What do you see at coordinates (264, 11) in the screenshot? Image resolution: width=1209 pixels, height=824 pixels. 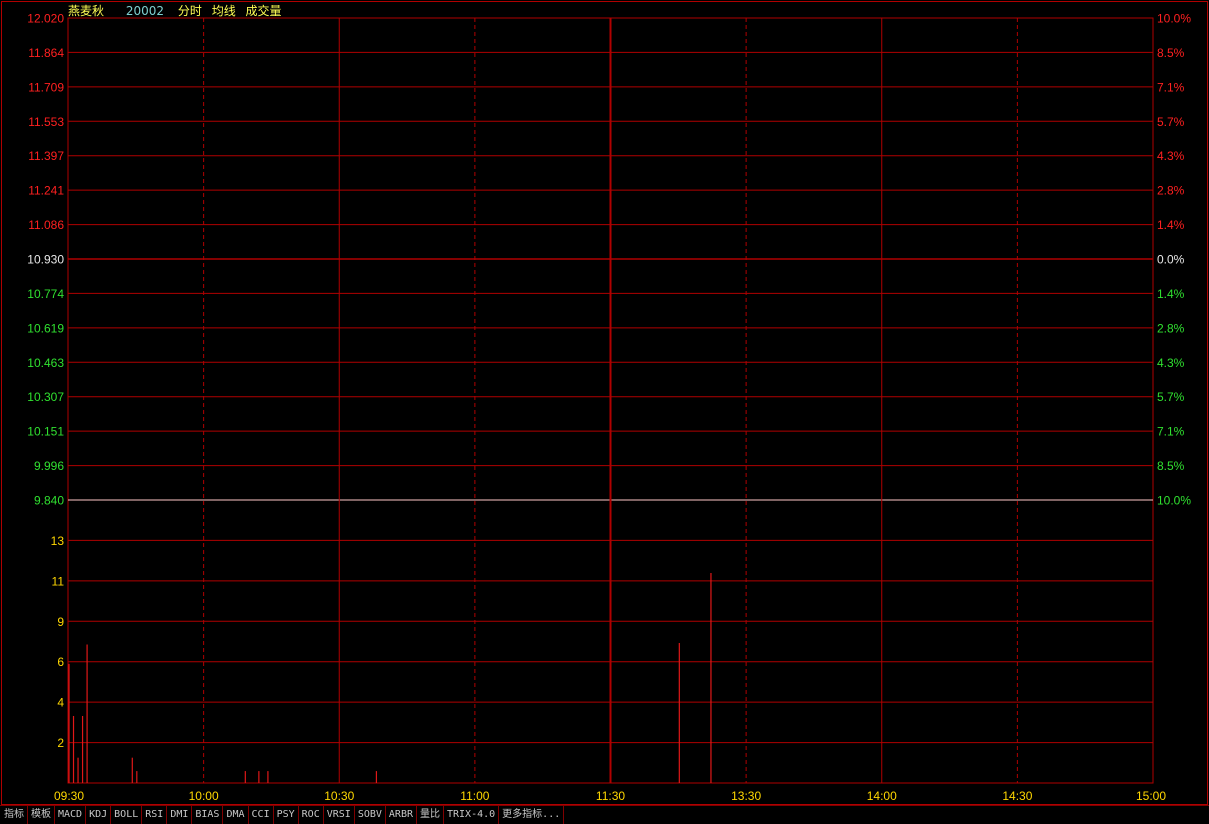 I see `header-label-volume: 成交量` at bounding box center [264, 11].